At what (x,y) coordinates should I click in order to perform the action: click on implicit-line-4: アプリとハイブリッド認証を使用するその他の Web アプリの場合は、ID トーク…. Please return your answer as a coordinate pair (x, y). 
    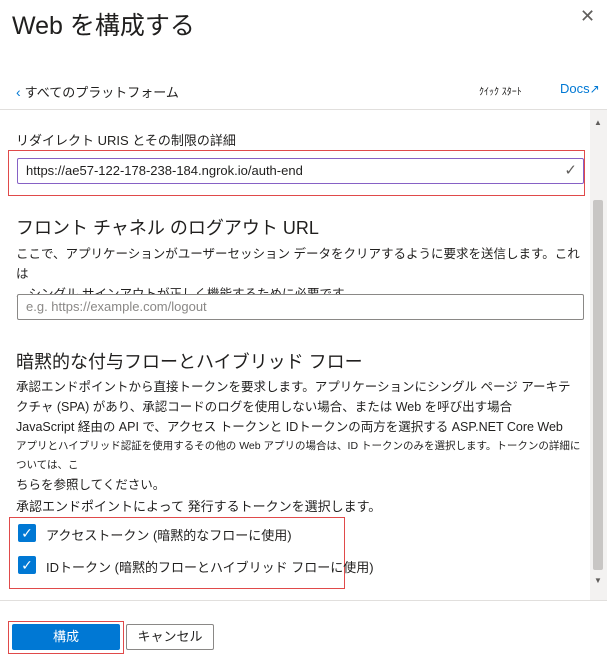
    Looking at the image, I should click on (298, 455).